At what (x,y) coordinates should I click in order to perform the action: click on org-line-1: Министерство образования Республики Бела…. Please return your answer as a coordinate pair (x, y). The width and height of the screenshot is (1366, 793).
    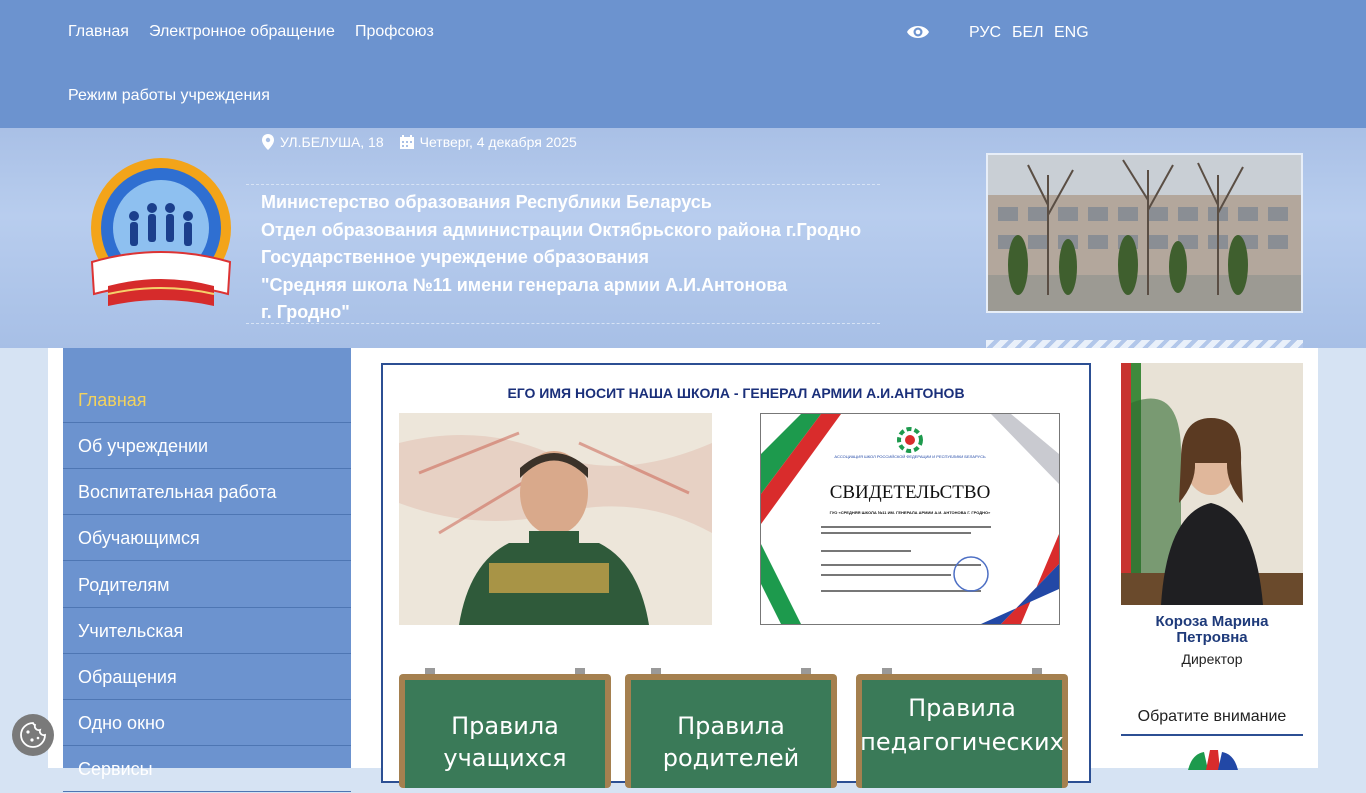
    Looking at the image, I should click on (486, 202).